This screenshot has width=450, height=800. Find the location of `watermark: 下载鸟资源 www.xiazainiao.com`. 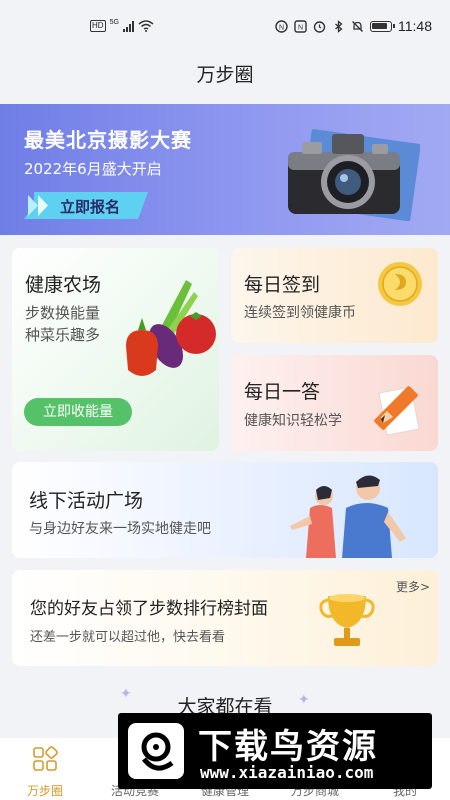

watermark: 下载鸟资源 www.xiazainiao.com is located at coordinates (275, 751).